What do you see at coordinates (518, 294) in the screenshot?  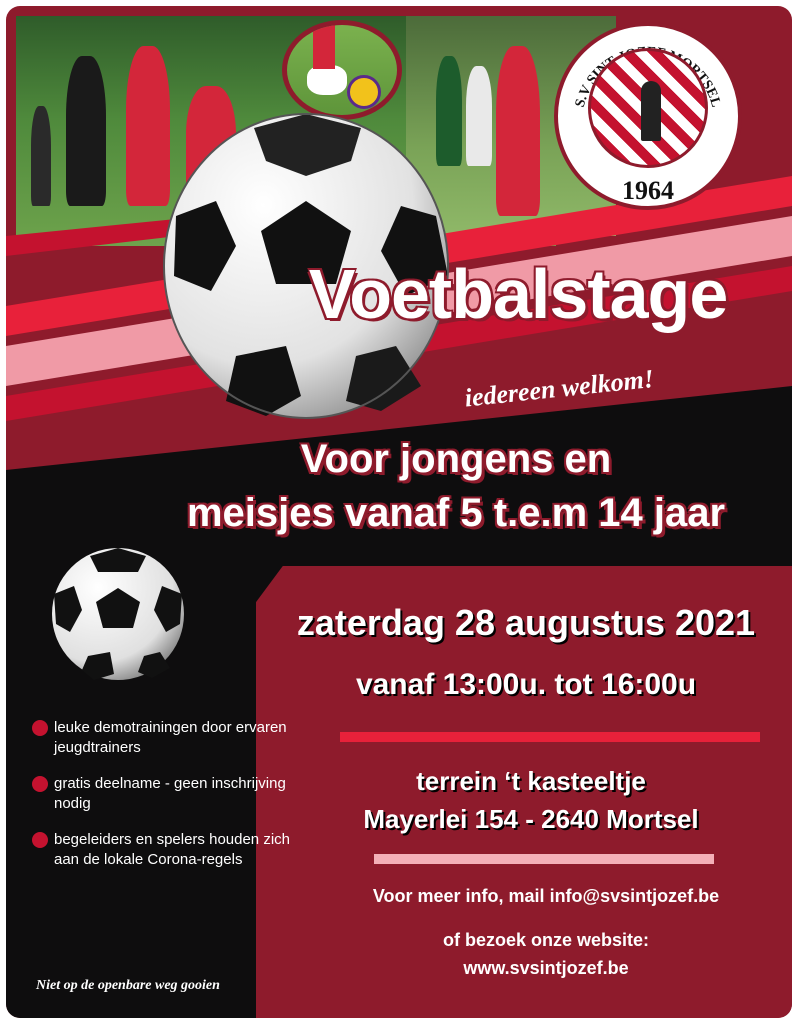 I see `poster-title: Voetbalstage` at bounding box center [518, 294].